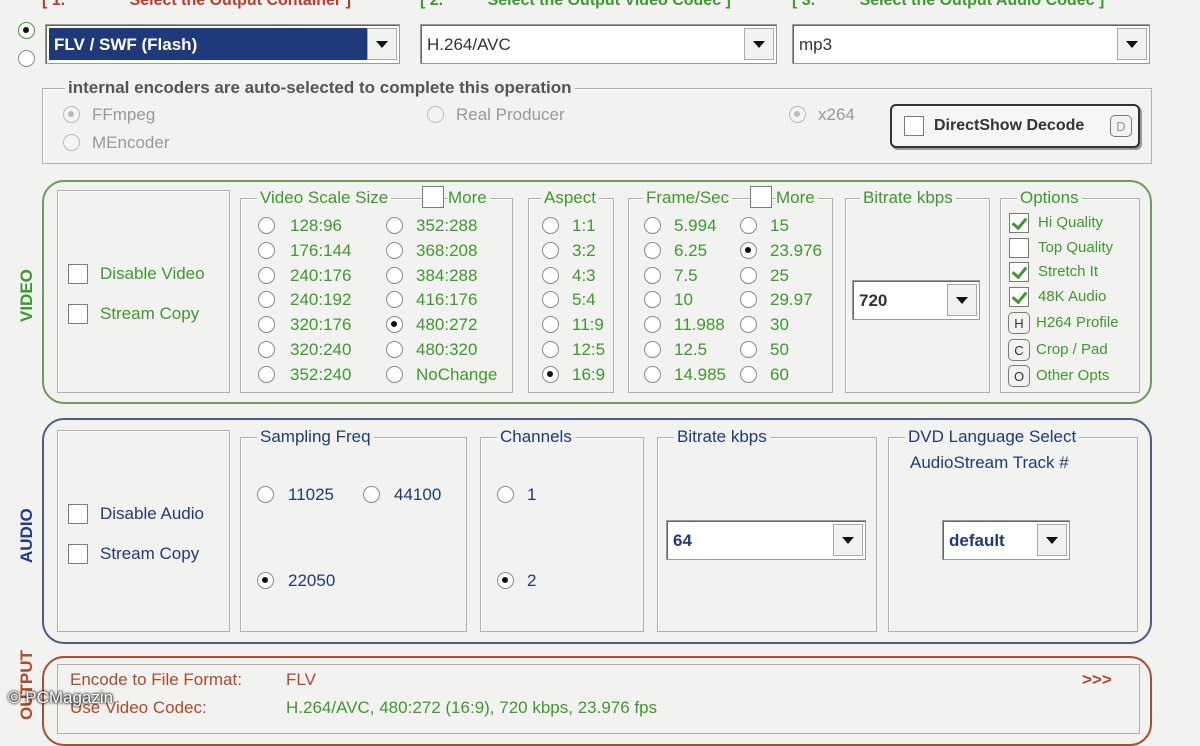 Image resolution: width=1200 pixels, height=746 pixels. What do you see at coordinates (324, 198) in the screenshot?
I see `video-scale-title: Video Scale Size` at bounding box center [324, 198].